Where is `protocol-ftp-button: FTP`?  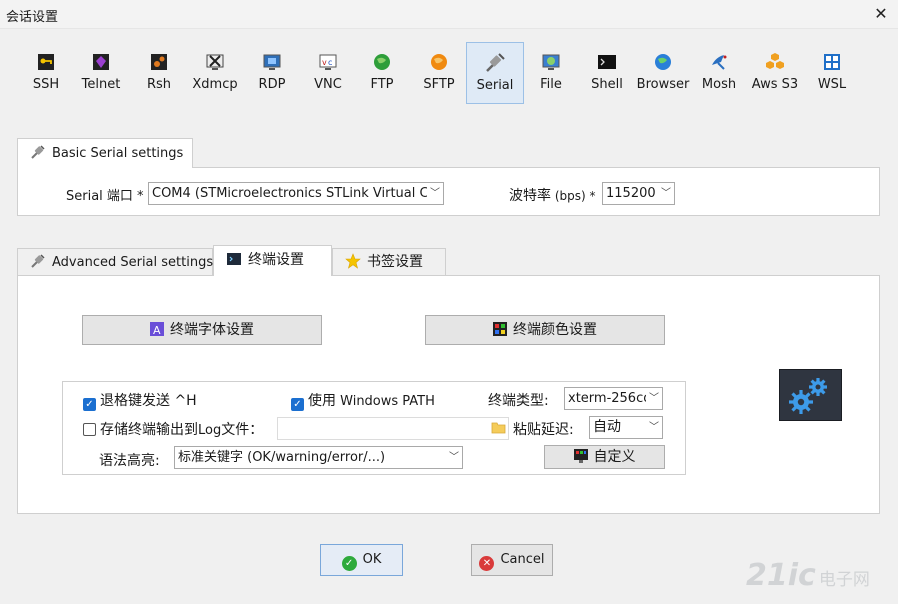 protocol-ftp-button: FTP is located at coordinates (382, 73).